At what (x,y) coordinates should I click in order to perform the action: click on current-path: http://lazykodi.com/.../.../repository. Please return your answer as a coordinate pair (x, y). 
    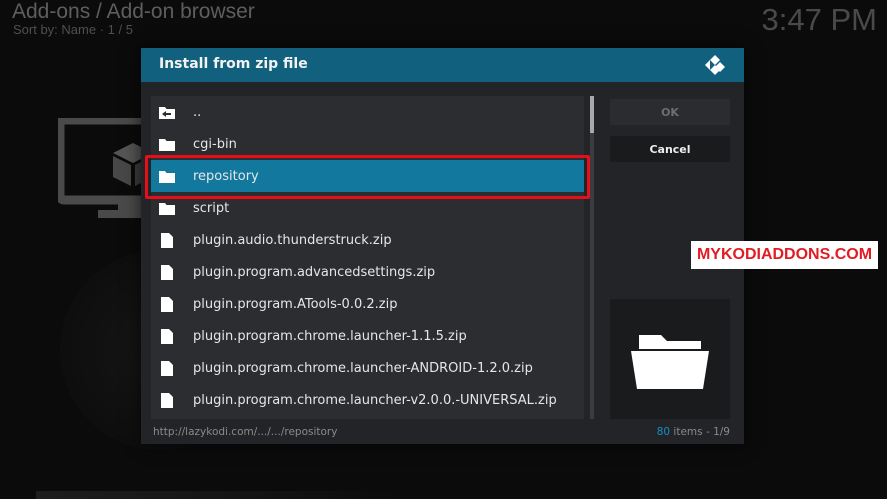
    Looking at the image, I should click on (245, 432).